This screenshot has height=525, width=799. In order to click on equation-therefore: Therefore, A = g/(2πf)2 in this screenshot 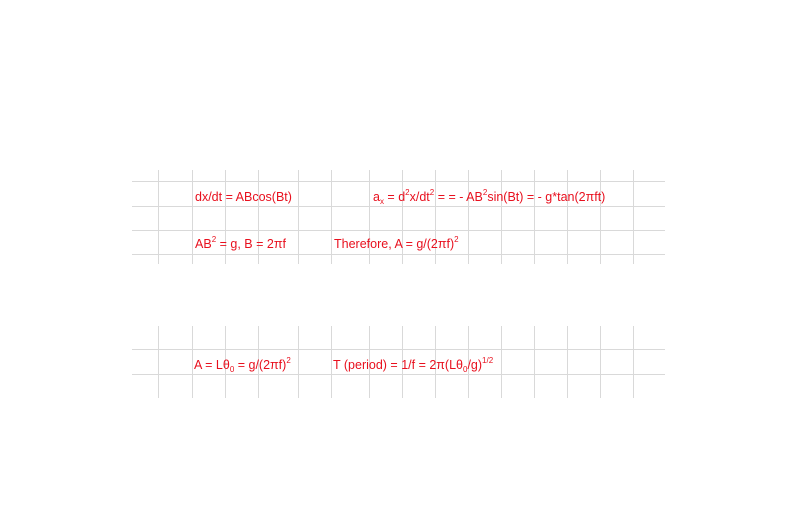, I will do `click(396, 243)`.